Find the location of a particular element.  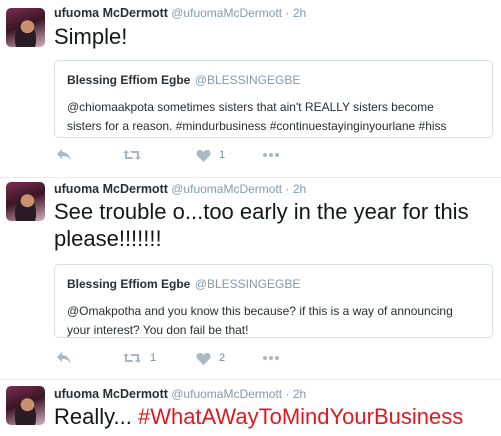

retweet-button is located at coordinates (136, 155).